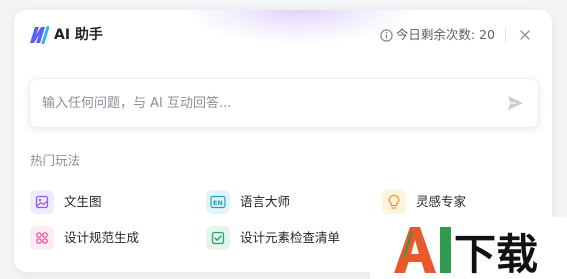 This screenshot has width=567, height=279. I want to click on svg-text: 下载, so click(496, 253).